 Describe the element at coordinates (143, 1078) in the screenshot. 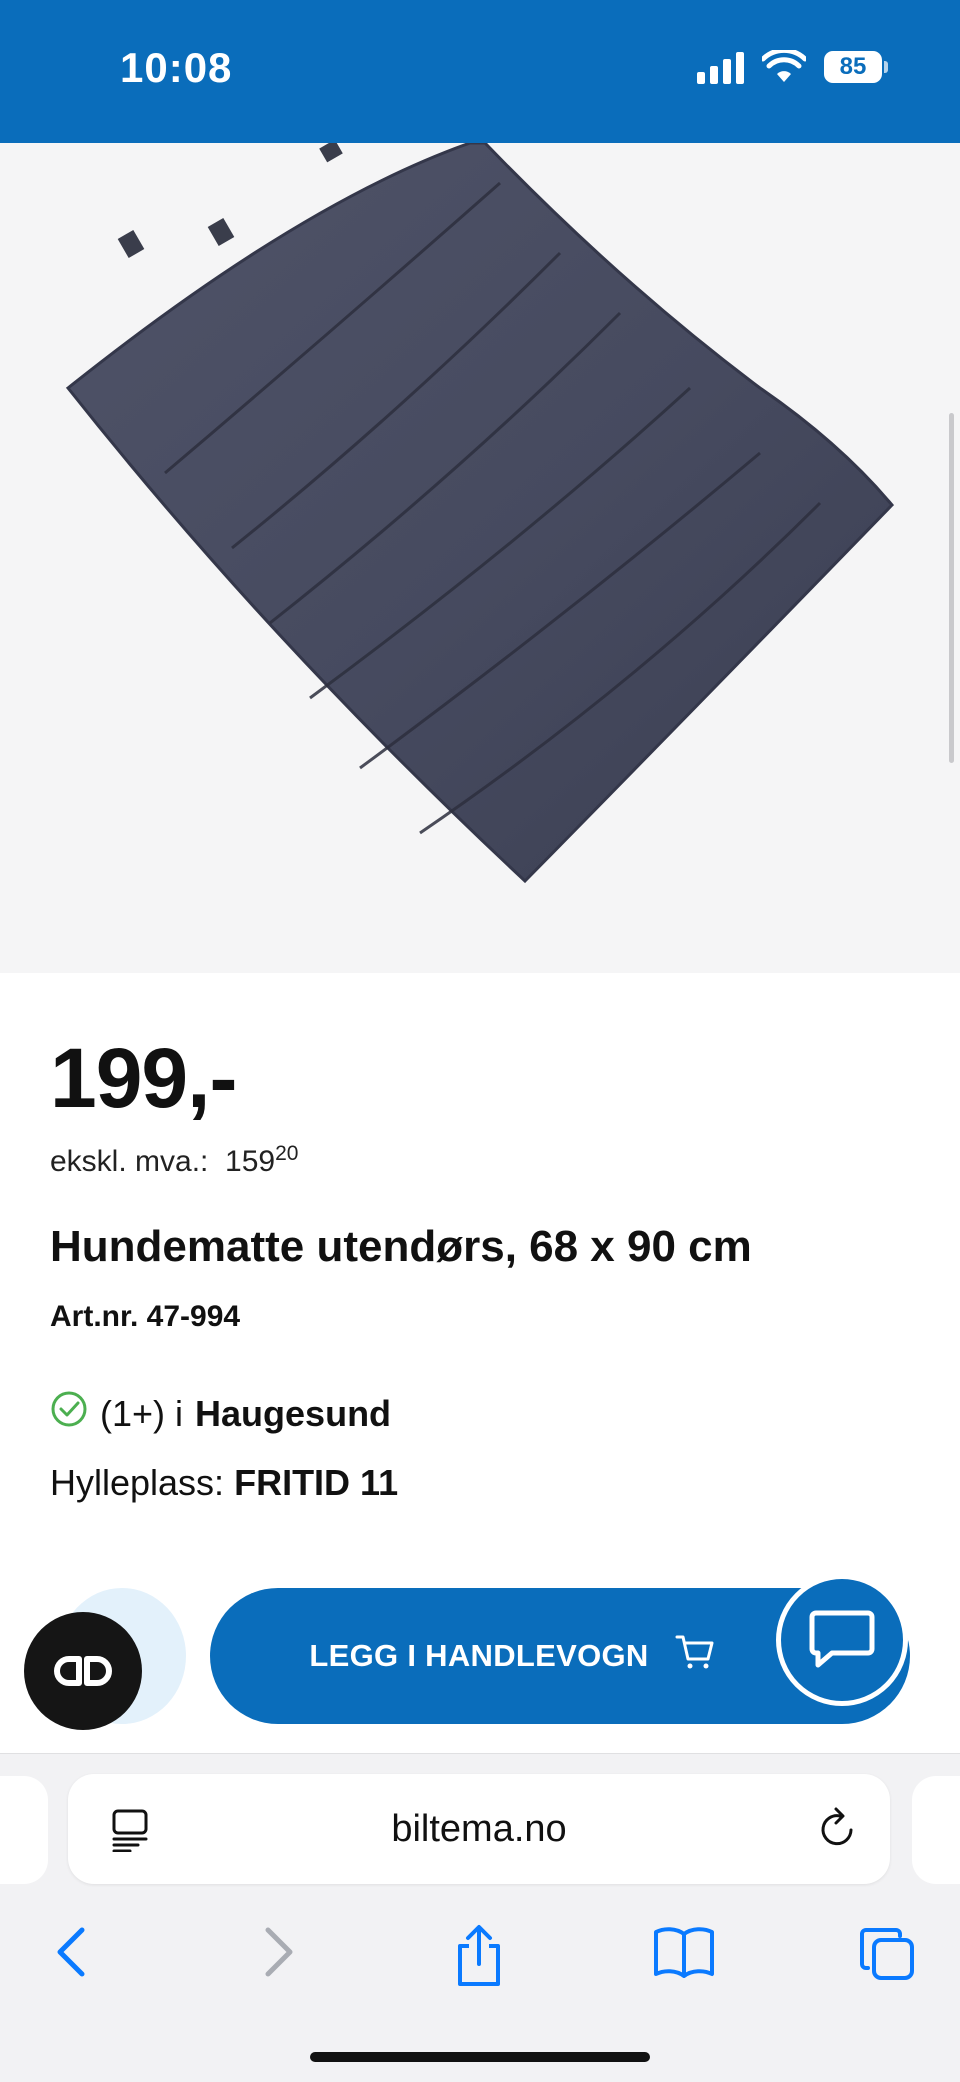

I see `price: 199,-` at that location.